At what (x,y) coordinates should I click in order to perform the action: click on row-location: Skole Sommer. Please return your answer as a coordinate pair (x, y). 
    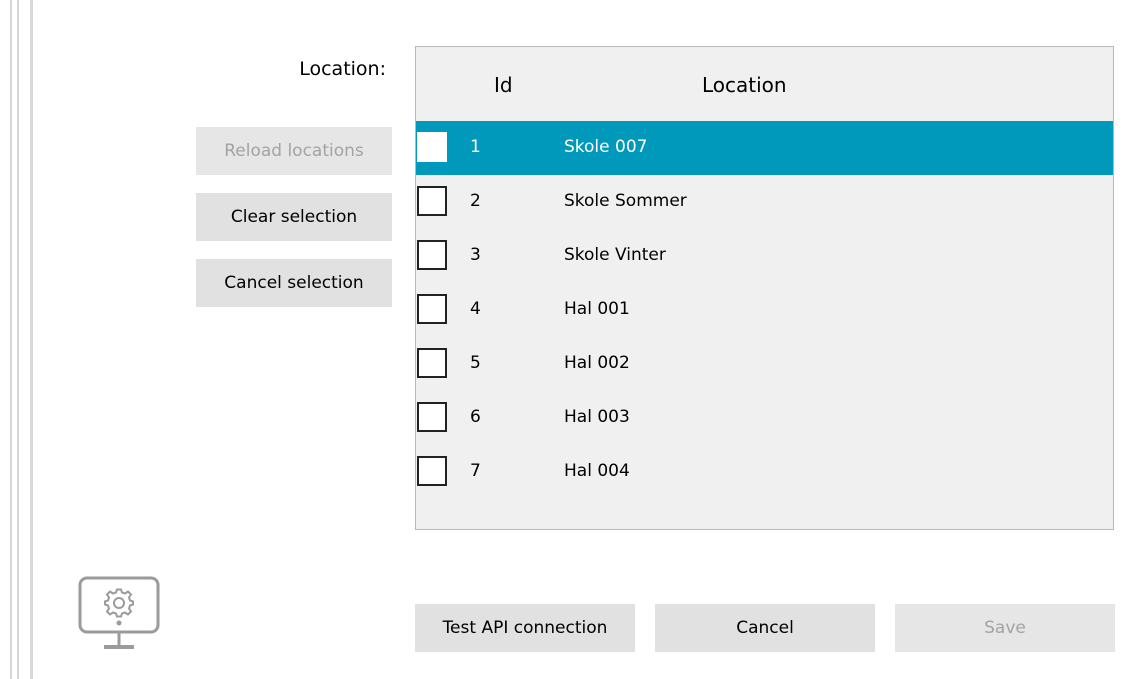
    Looking at the image, I should click on (625, 201).